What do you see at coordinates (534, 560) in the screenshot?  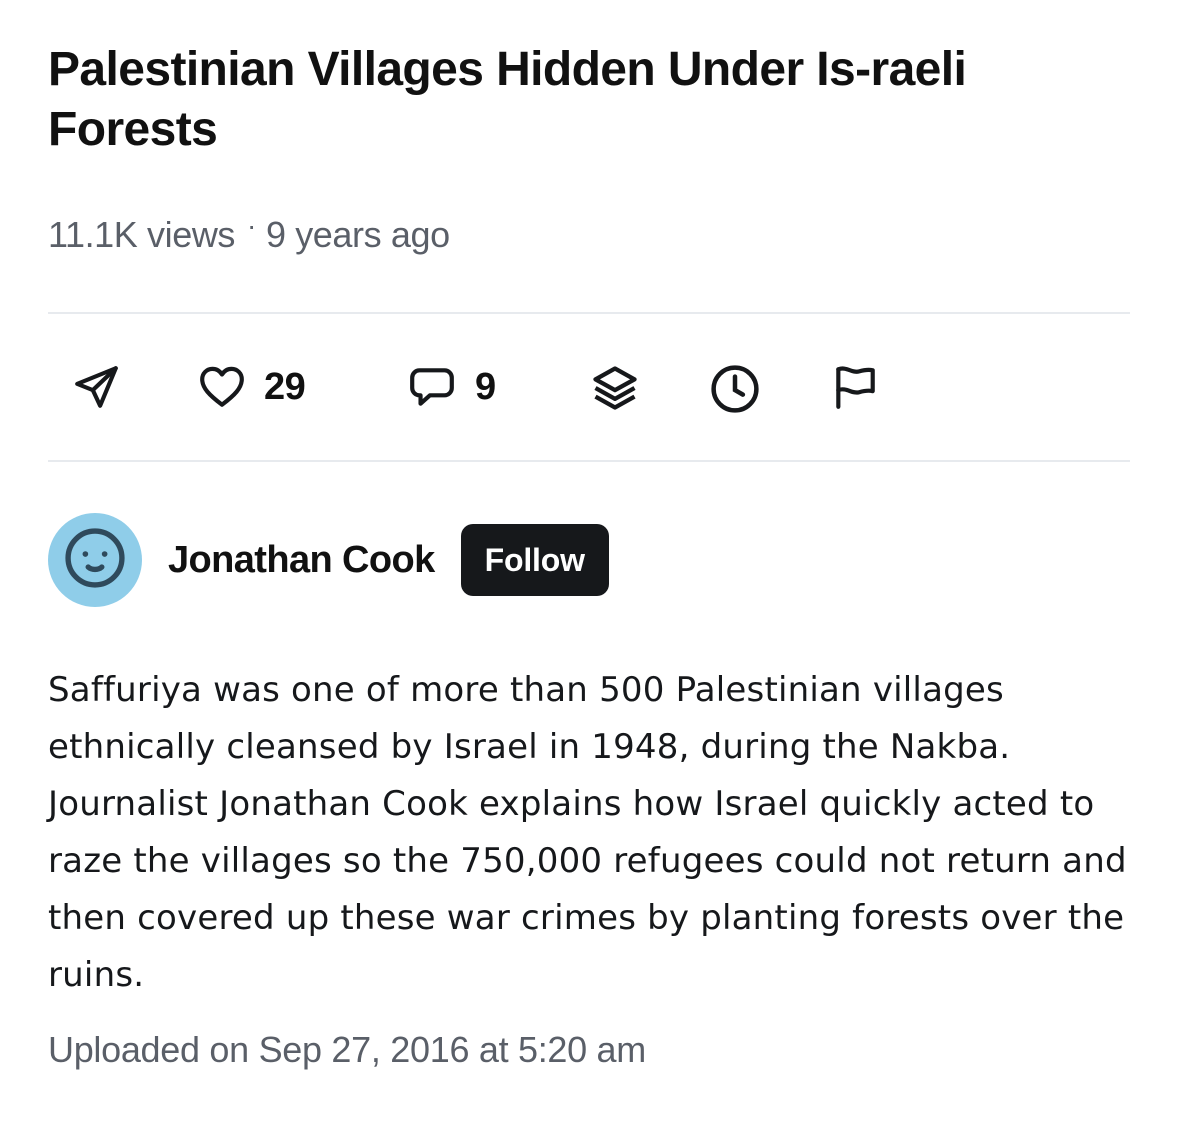 I see `follow-button: Follow` at bounding box center [534, 560].